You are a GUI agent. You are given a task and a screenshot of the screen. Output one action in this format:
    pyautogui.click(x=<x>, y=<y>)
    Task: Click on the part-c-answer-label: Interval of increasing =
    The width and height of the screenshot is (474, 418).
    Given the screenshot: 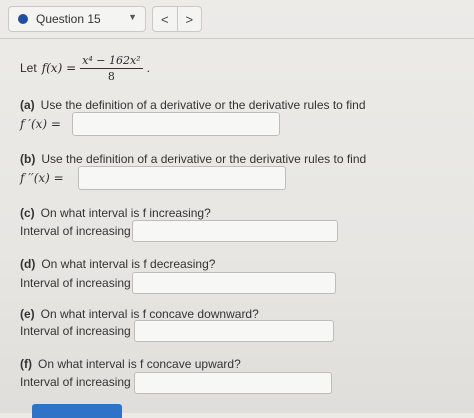 What is the action you would take?
    pyautogui.click(x=80, y=231)
    